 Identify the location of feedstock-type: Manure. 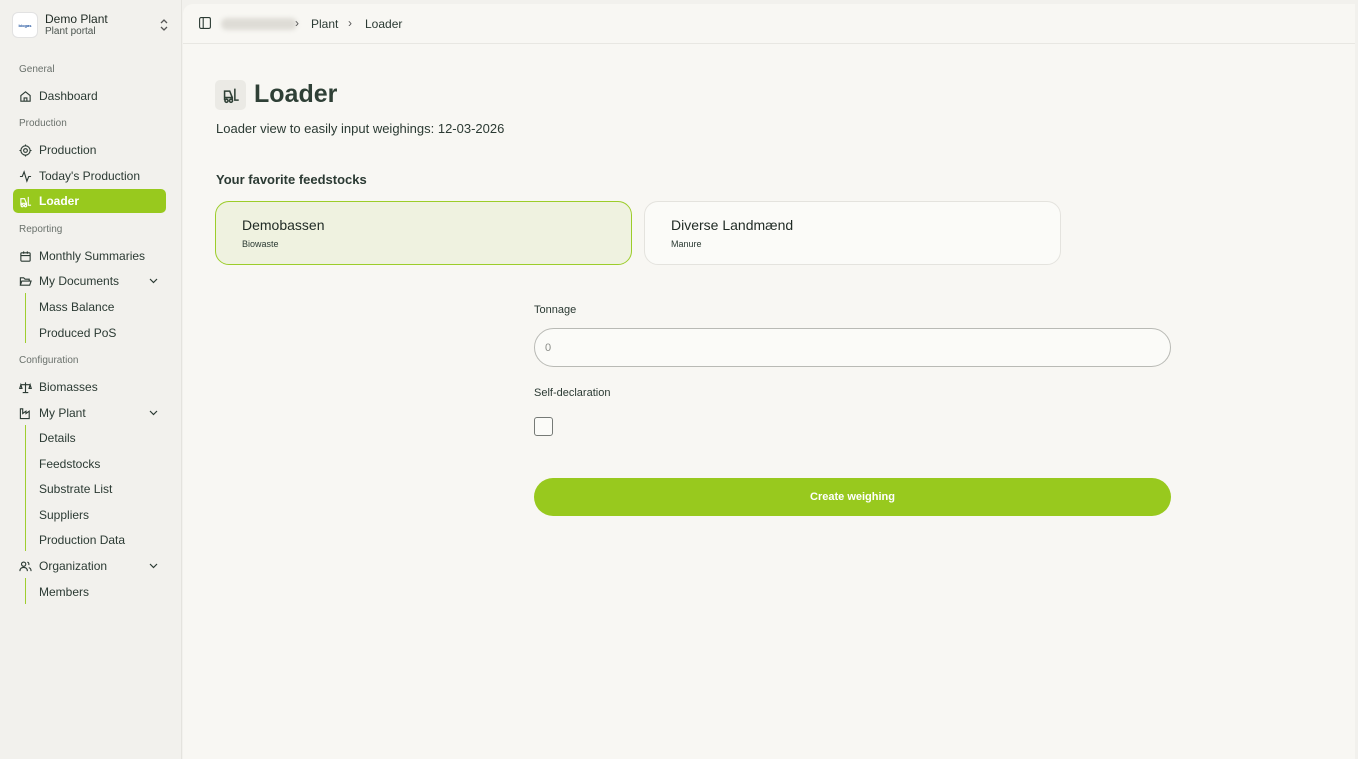
(686, 244).